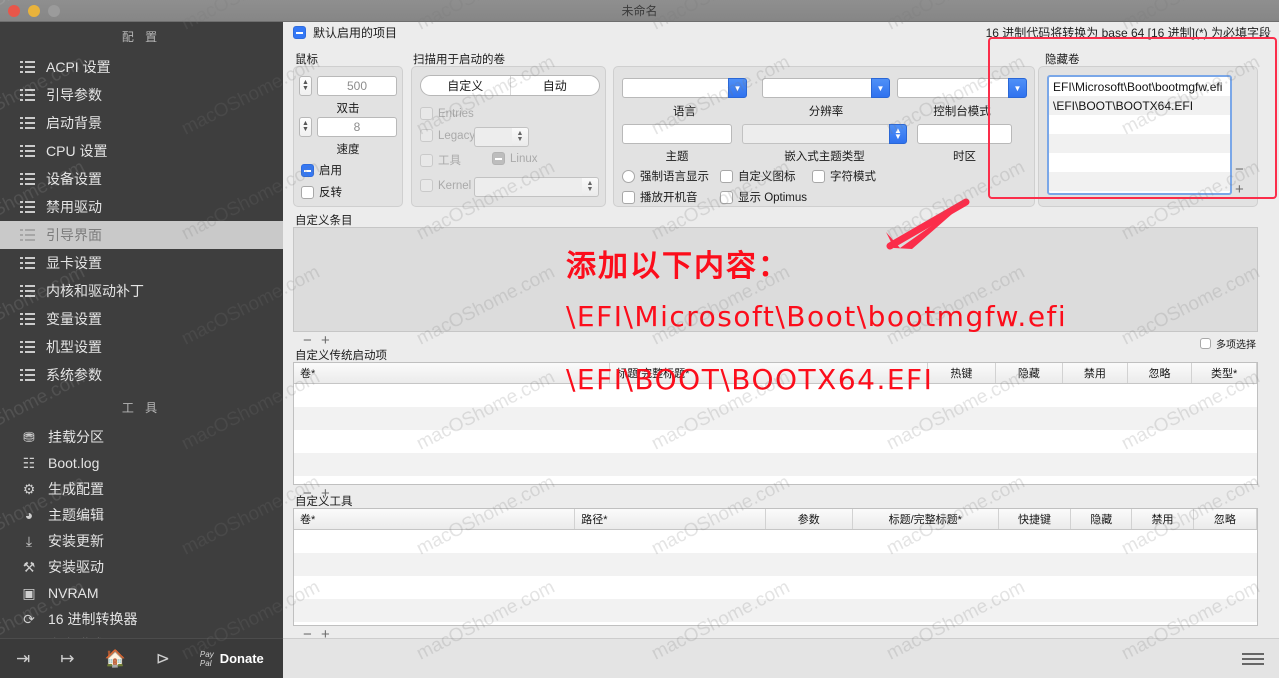 This screenshot has height=678, width=1279. I want to click on scan-entries-checkbox: Entries, so click(447, 113).